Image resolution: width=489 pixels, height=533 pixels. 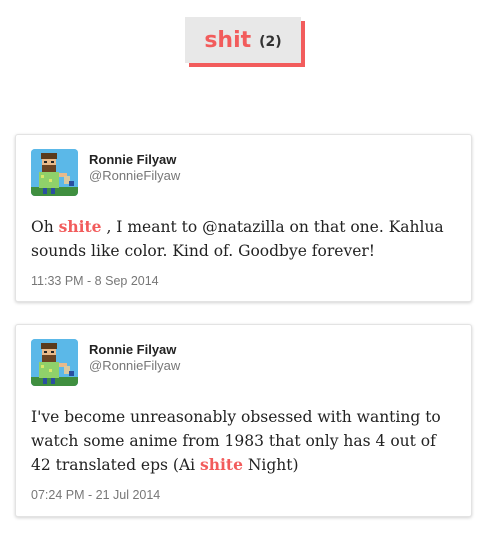 I want to click on tweet-timestamp: 11:33 PM - 8 Sep 2014, so click(x=95, y=281).